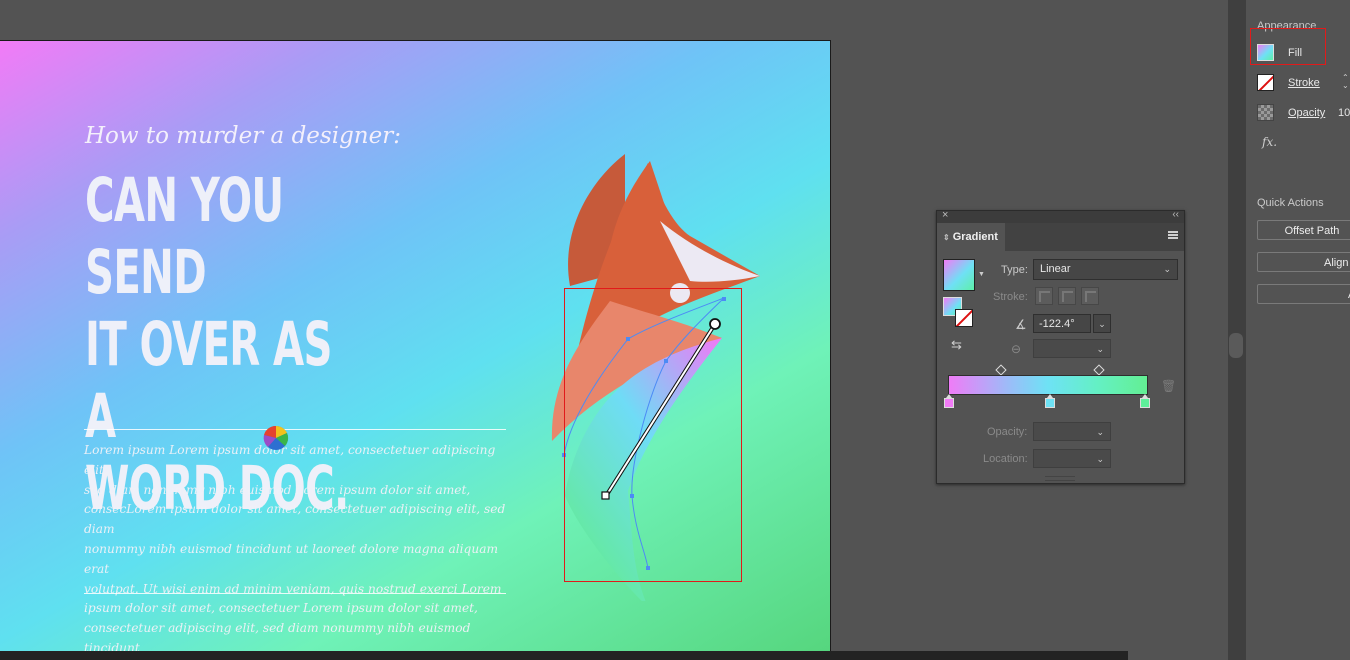 Image resolution: width=1350 pixels, height=660 pixels. I want to click on align-button: Align, so click(1303, 262).